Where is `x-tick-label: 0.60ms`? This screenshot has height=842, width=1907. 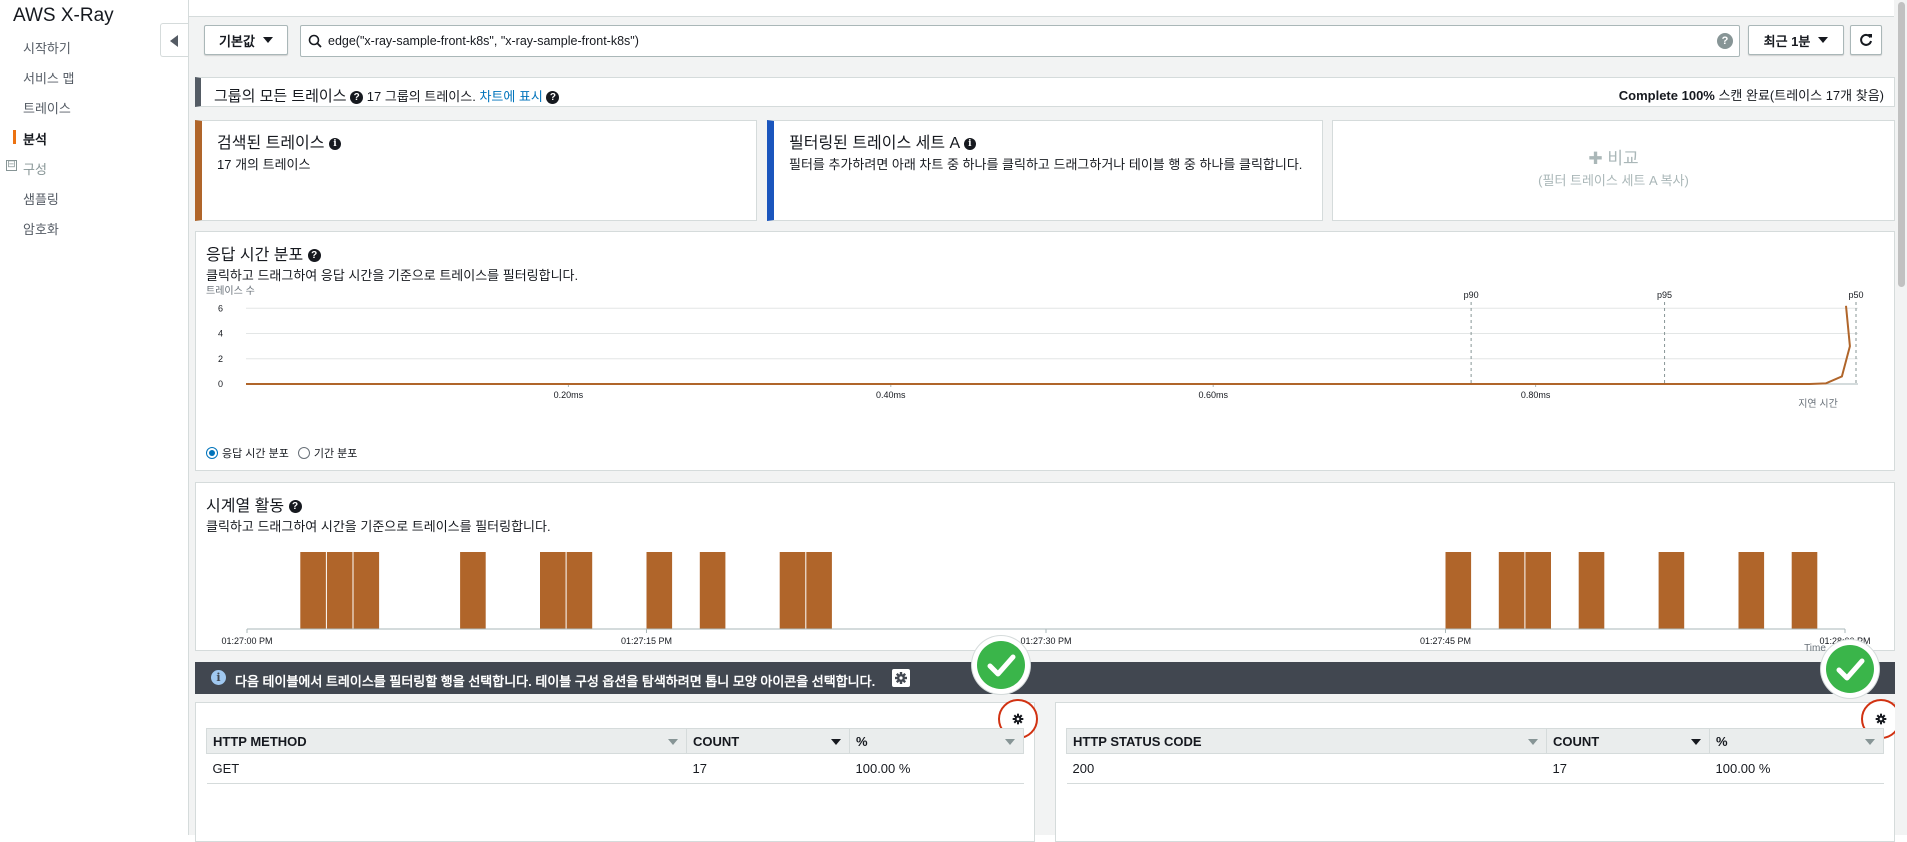
x-tick-label: 0.60ms is located at coordinates (1213, 395).